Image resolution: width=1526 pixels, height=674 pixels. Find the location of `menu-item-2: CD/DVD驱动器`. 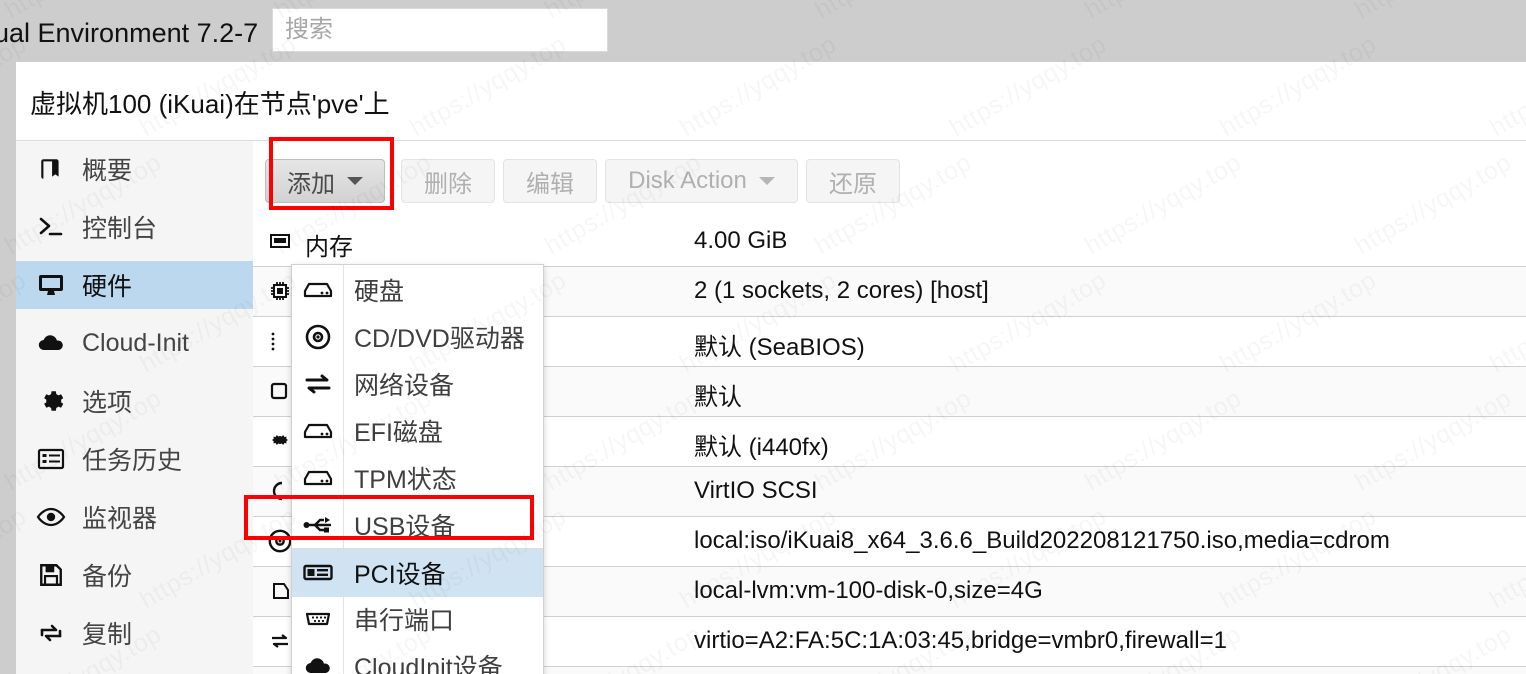

menu-item-2: CD/DVD驱动器 is located at coordinates (417, 337).